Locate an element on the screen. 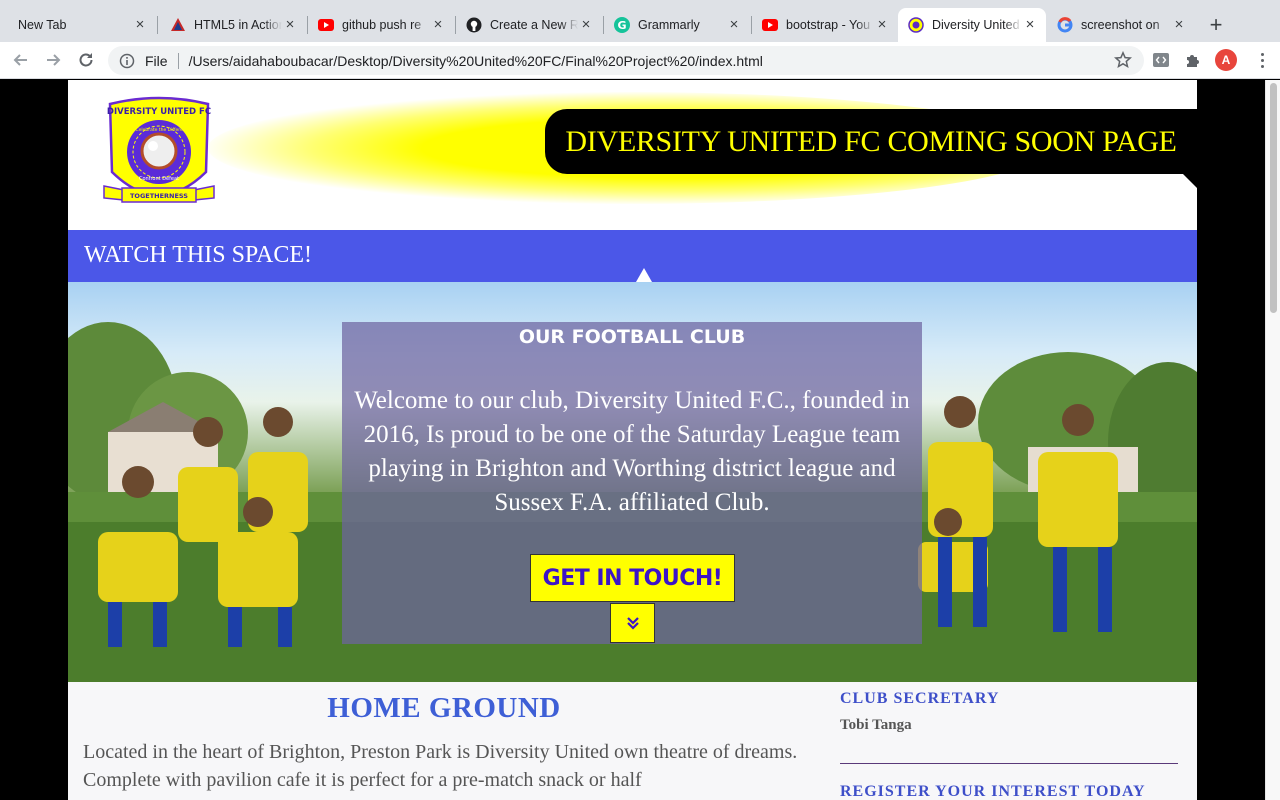 The width and height of the screenshot is (1280, 800). back-arrow-icon is located at coordinates (21, 60).